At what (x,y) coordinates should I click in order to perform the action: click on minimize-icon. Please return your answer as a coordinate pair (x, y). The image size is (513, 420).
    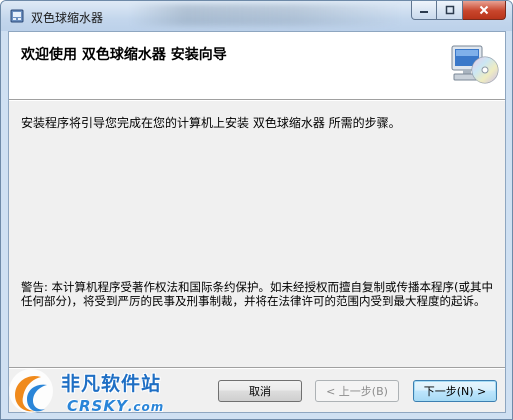
    Looking at the image, I should click on (424, 12).